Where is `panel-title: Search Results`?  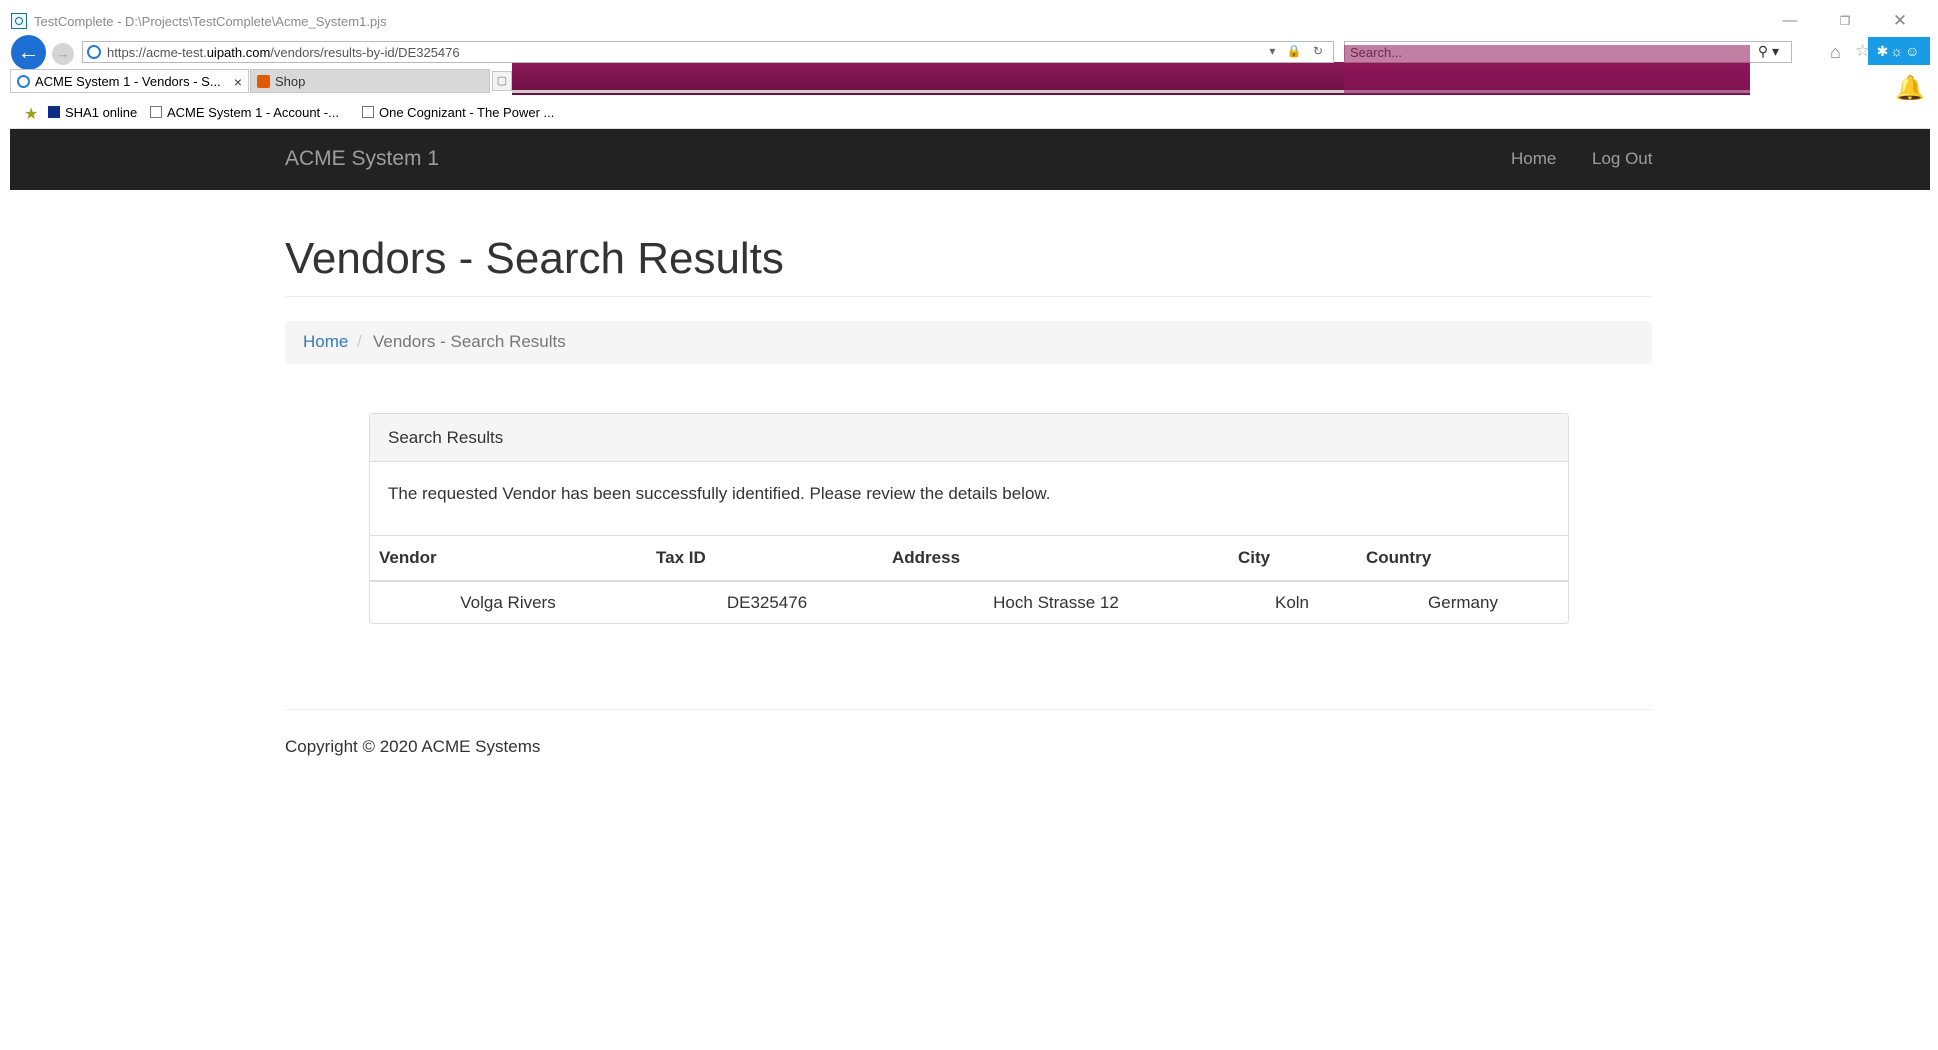
panel-title: Search Results is located at coordinates (446, 437).